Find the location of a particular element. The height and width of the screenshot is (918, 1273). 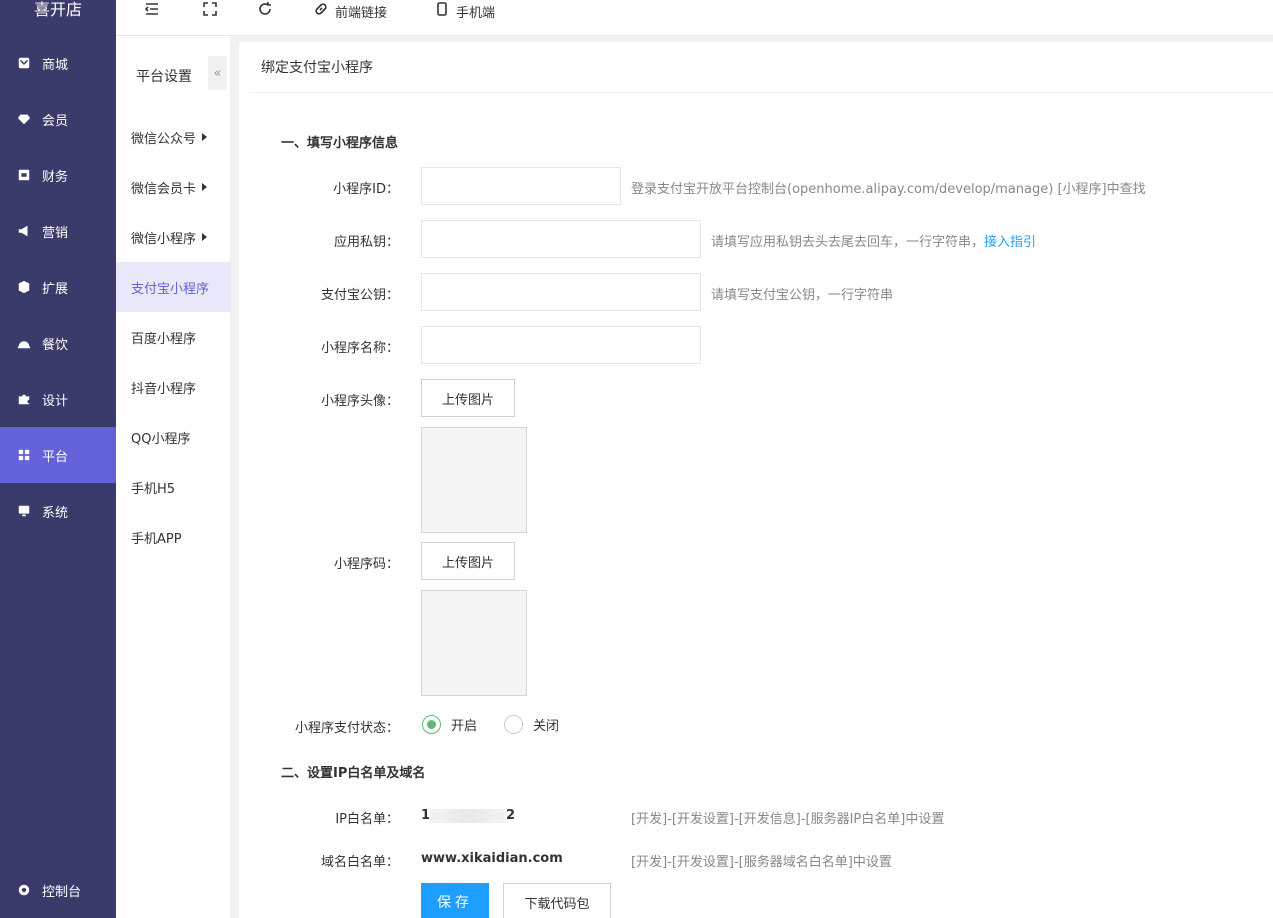

subnav-item-label: QQ小程序 is located at coordinates (161, 439).